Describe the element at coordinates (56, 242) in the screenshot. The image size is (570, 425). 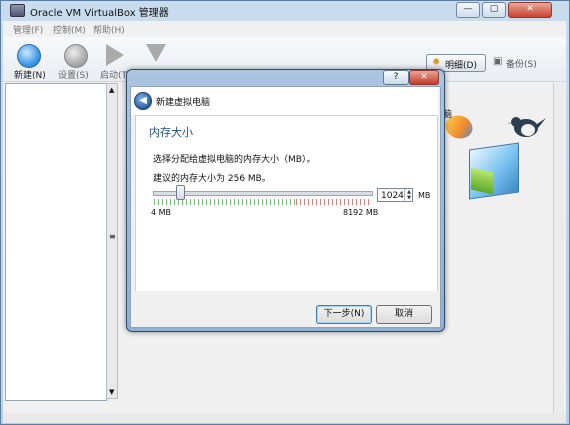
I see `vm-list` at that location.